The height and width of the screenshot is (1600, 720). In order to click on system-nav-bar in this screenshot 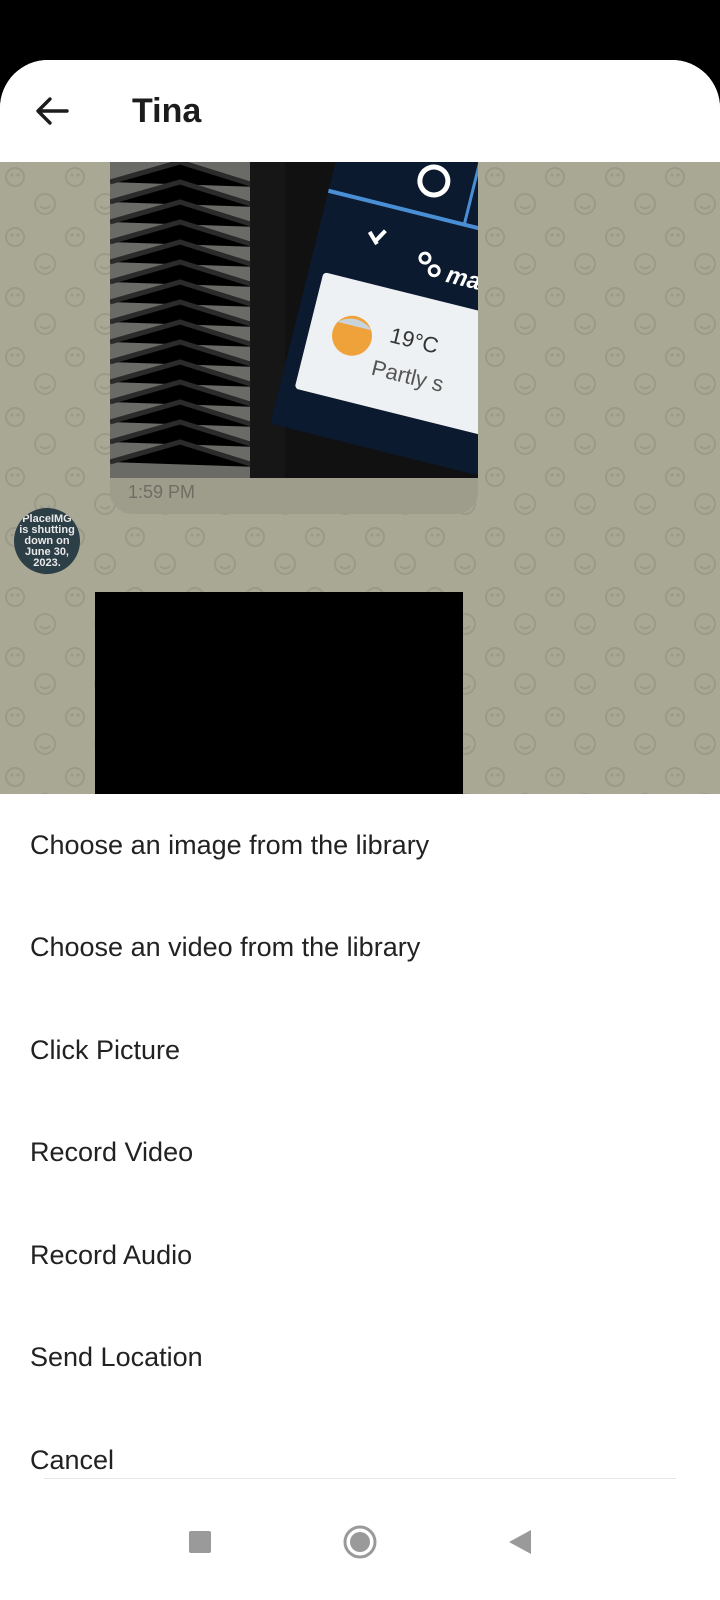, I will do `click(360, 1542)`.